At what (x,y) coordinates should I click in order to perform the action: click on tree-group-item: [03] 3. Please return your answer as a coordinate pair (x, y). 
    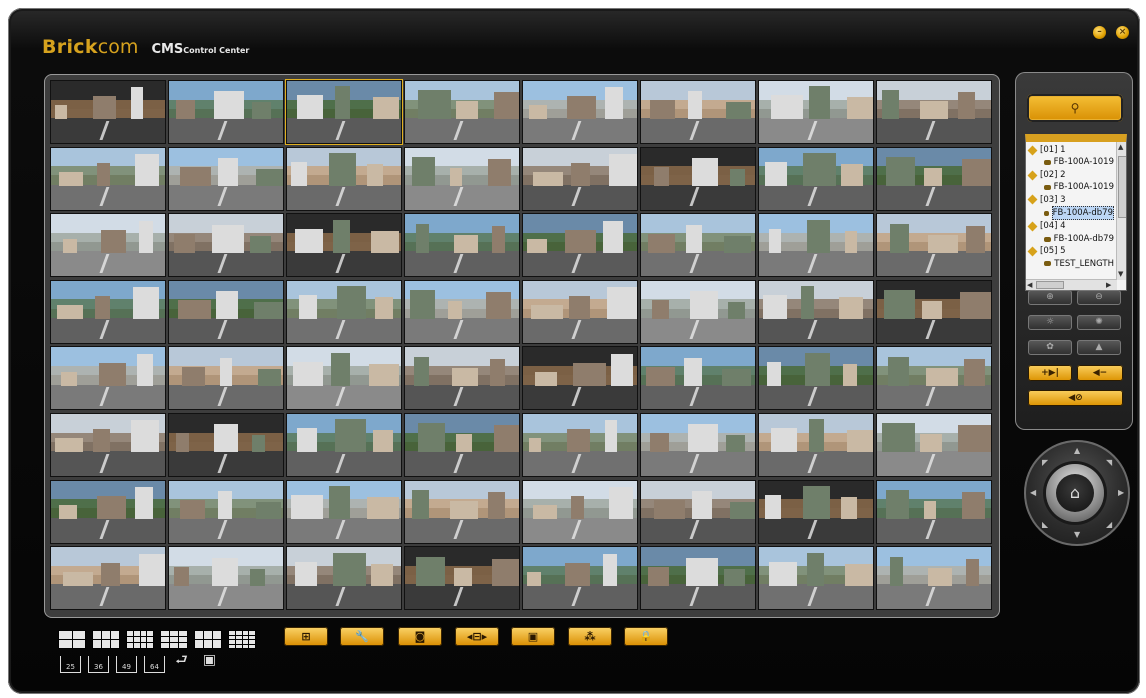
    Looking at the image, I should click on (1070, 200).